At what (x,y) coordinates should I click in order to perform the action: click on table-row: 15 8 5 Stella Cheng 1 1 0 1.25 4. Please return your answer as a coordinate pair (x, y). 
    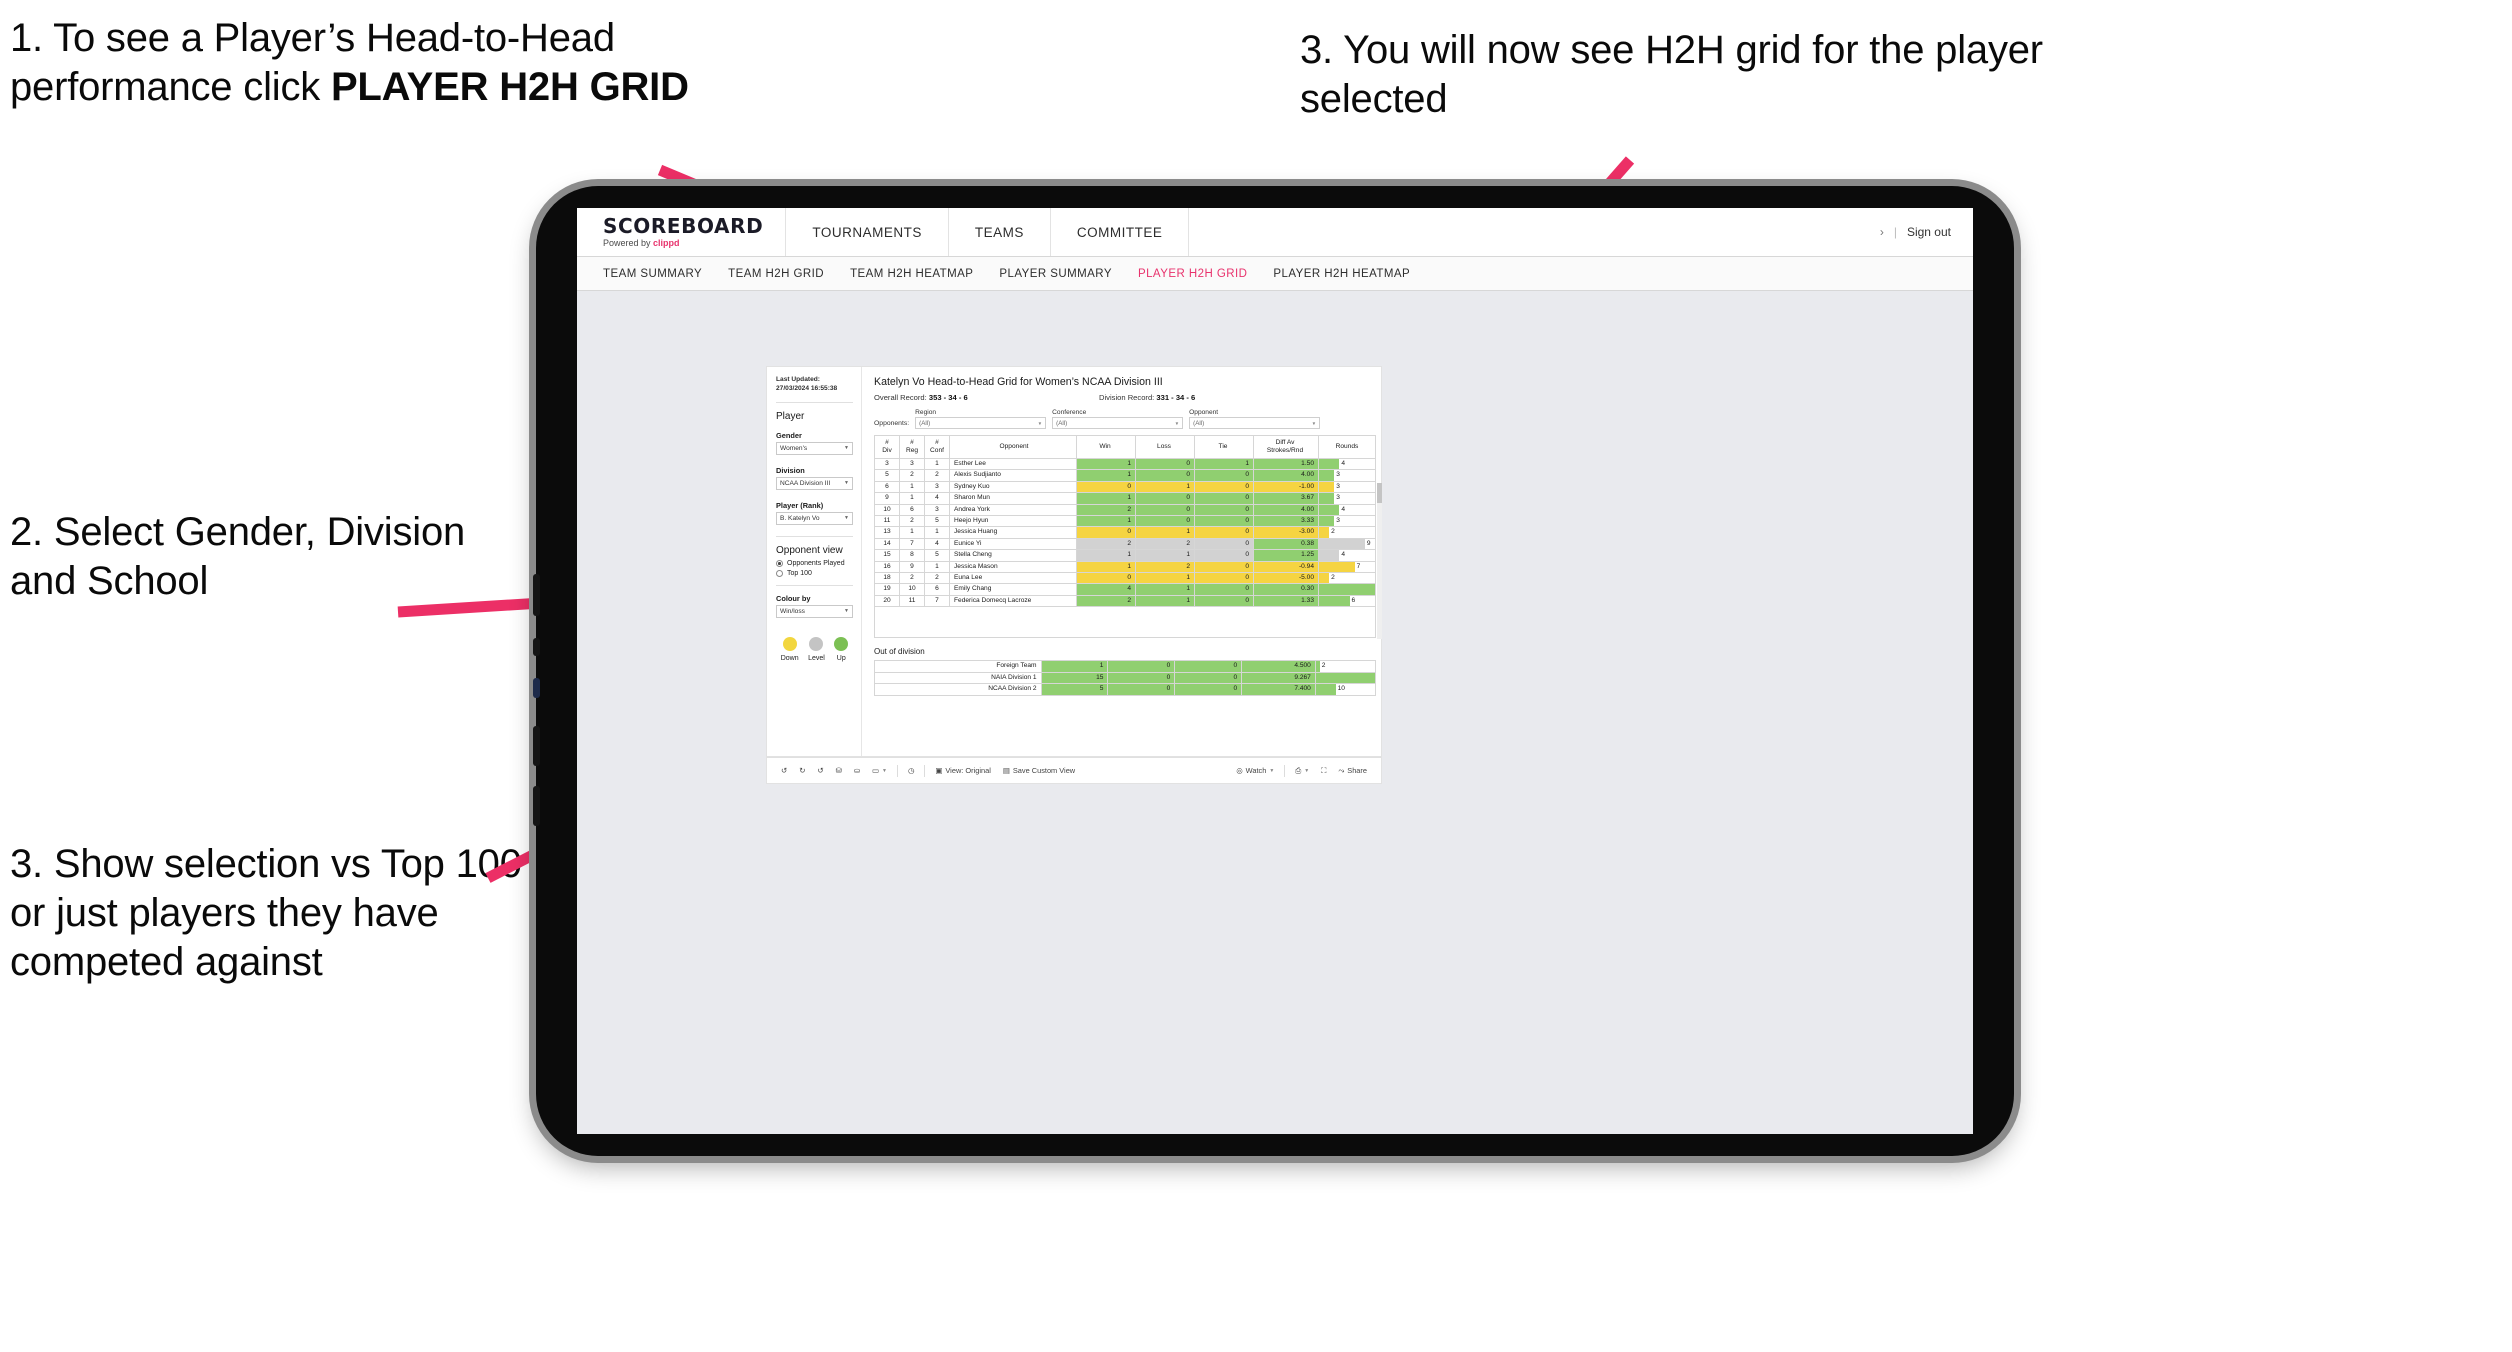
    Looking at the image, I should click on (1125, 555).